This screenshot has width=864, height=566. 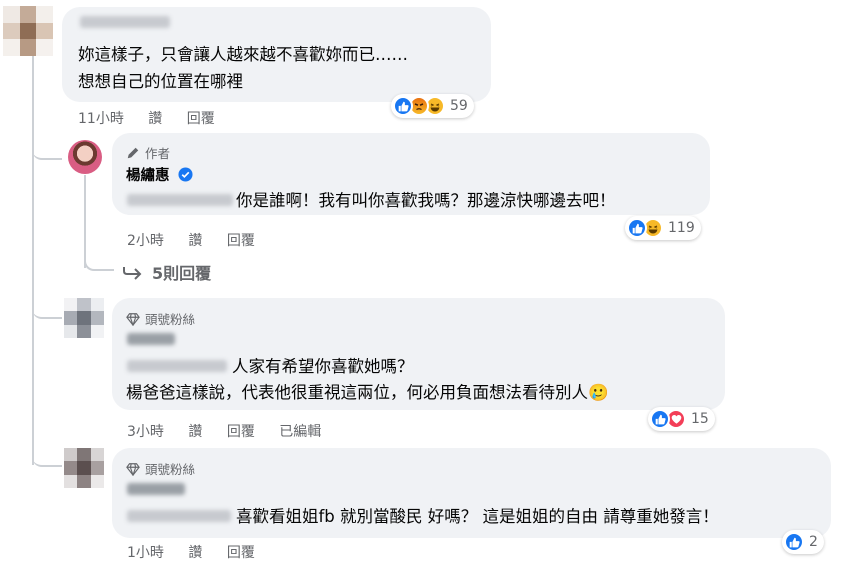 I want to click on reaction-count: 119, so click(x=681, y=228).